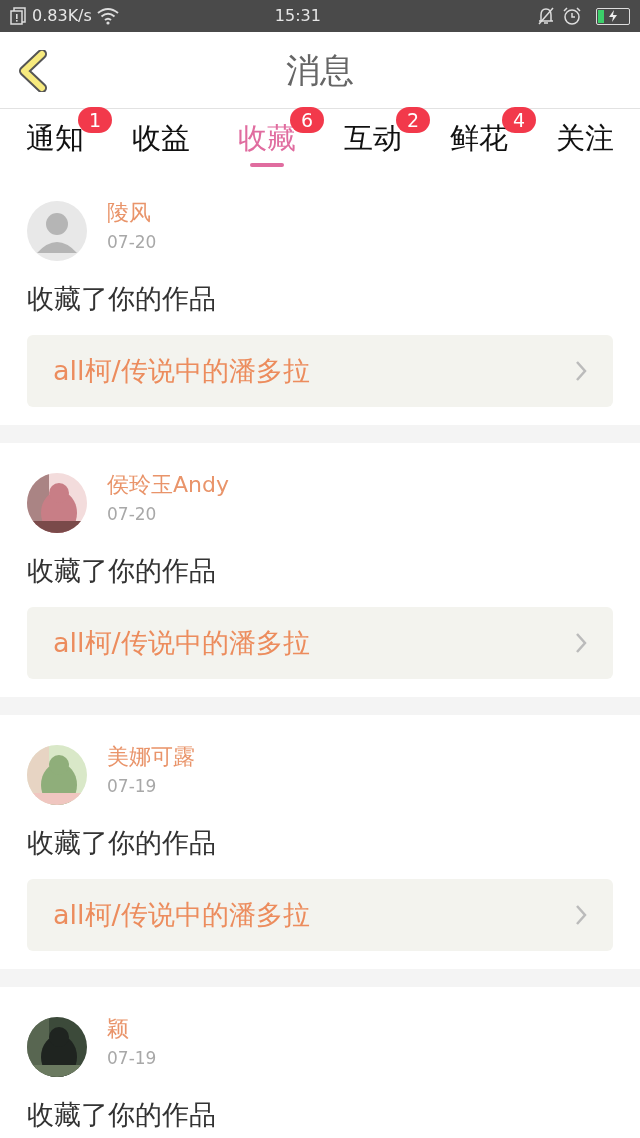  What do you see at coordinates (107, 16) in the screenshot?
I see `wifi-icon` at bounding box center [107, 16].